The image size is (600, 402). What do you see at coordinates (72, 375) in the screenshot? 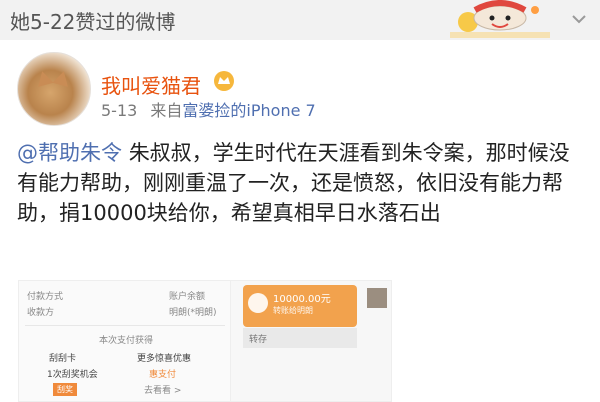
I see `card1-sub: 1次刮奖机会` at bounding box center [72, 375].